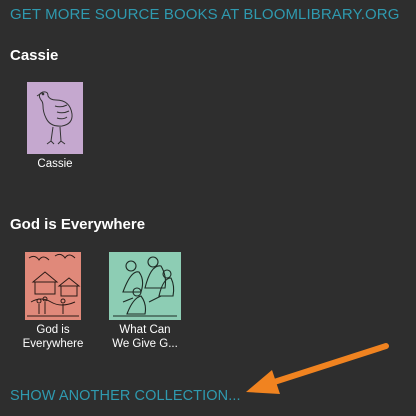 Image resolution: width=416 pixels, height=416 pixels. I want to click on annotation-arrow-icon, so click(317, 368).